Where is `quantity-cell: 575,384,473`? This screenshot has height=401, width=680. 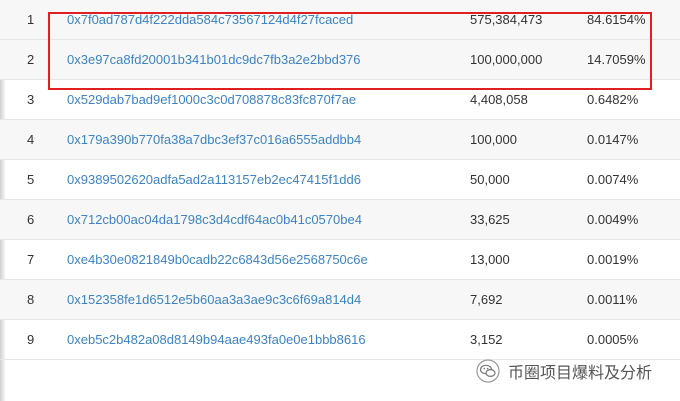 quantity-cell: 575,384,473 is located at coordinates (506, 19).